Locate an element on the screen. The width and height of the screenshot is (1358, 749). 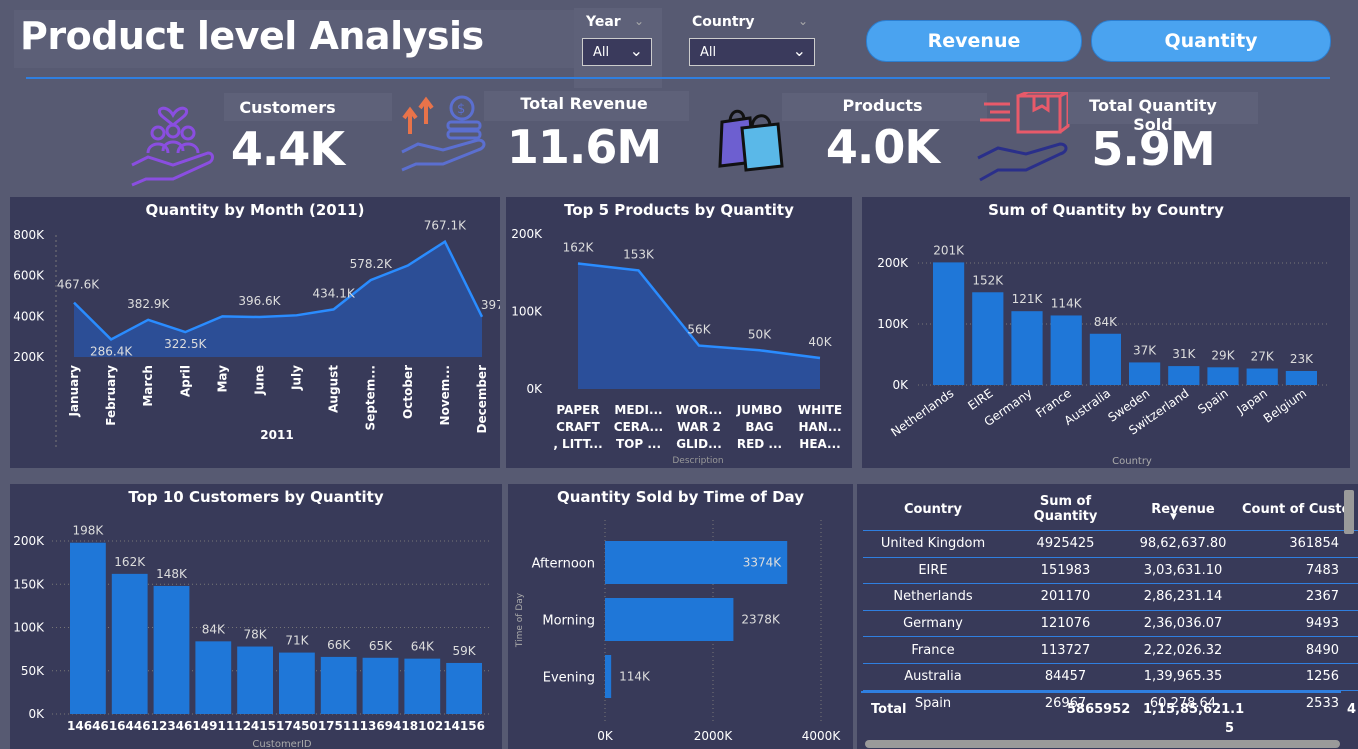
total-customers: 4 is located at coordinates (1352, 709).